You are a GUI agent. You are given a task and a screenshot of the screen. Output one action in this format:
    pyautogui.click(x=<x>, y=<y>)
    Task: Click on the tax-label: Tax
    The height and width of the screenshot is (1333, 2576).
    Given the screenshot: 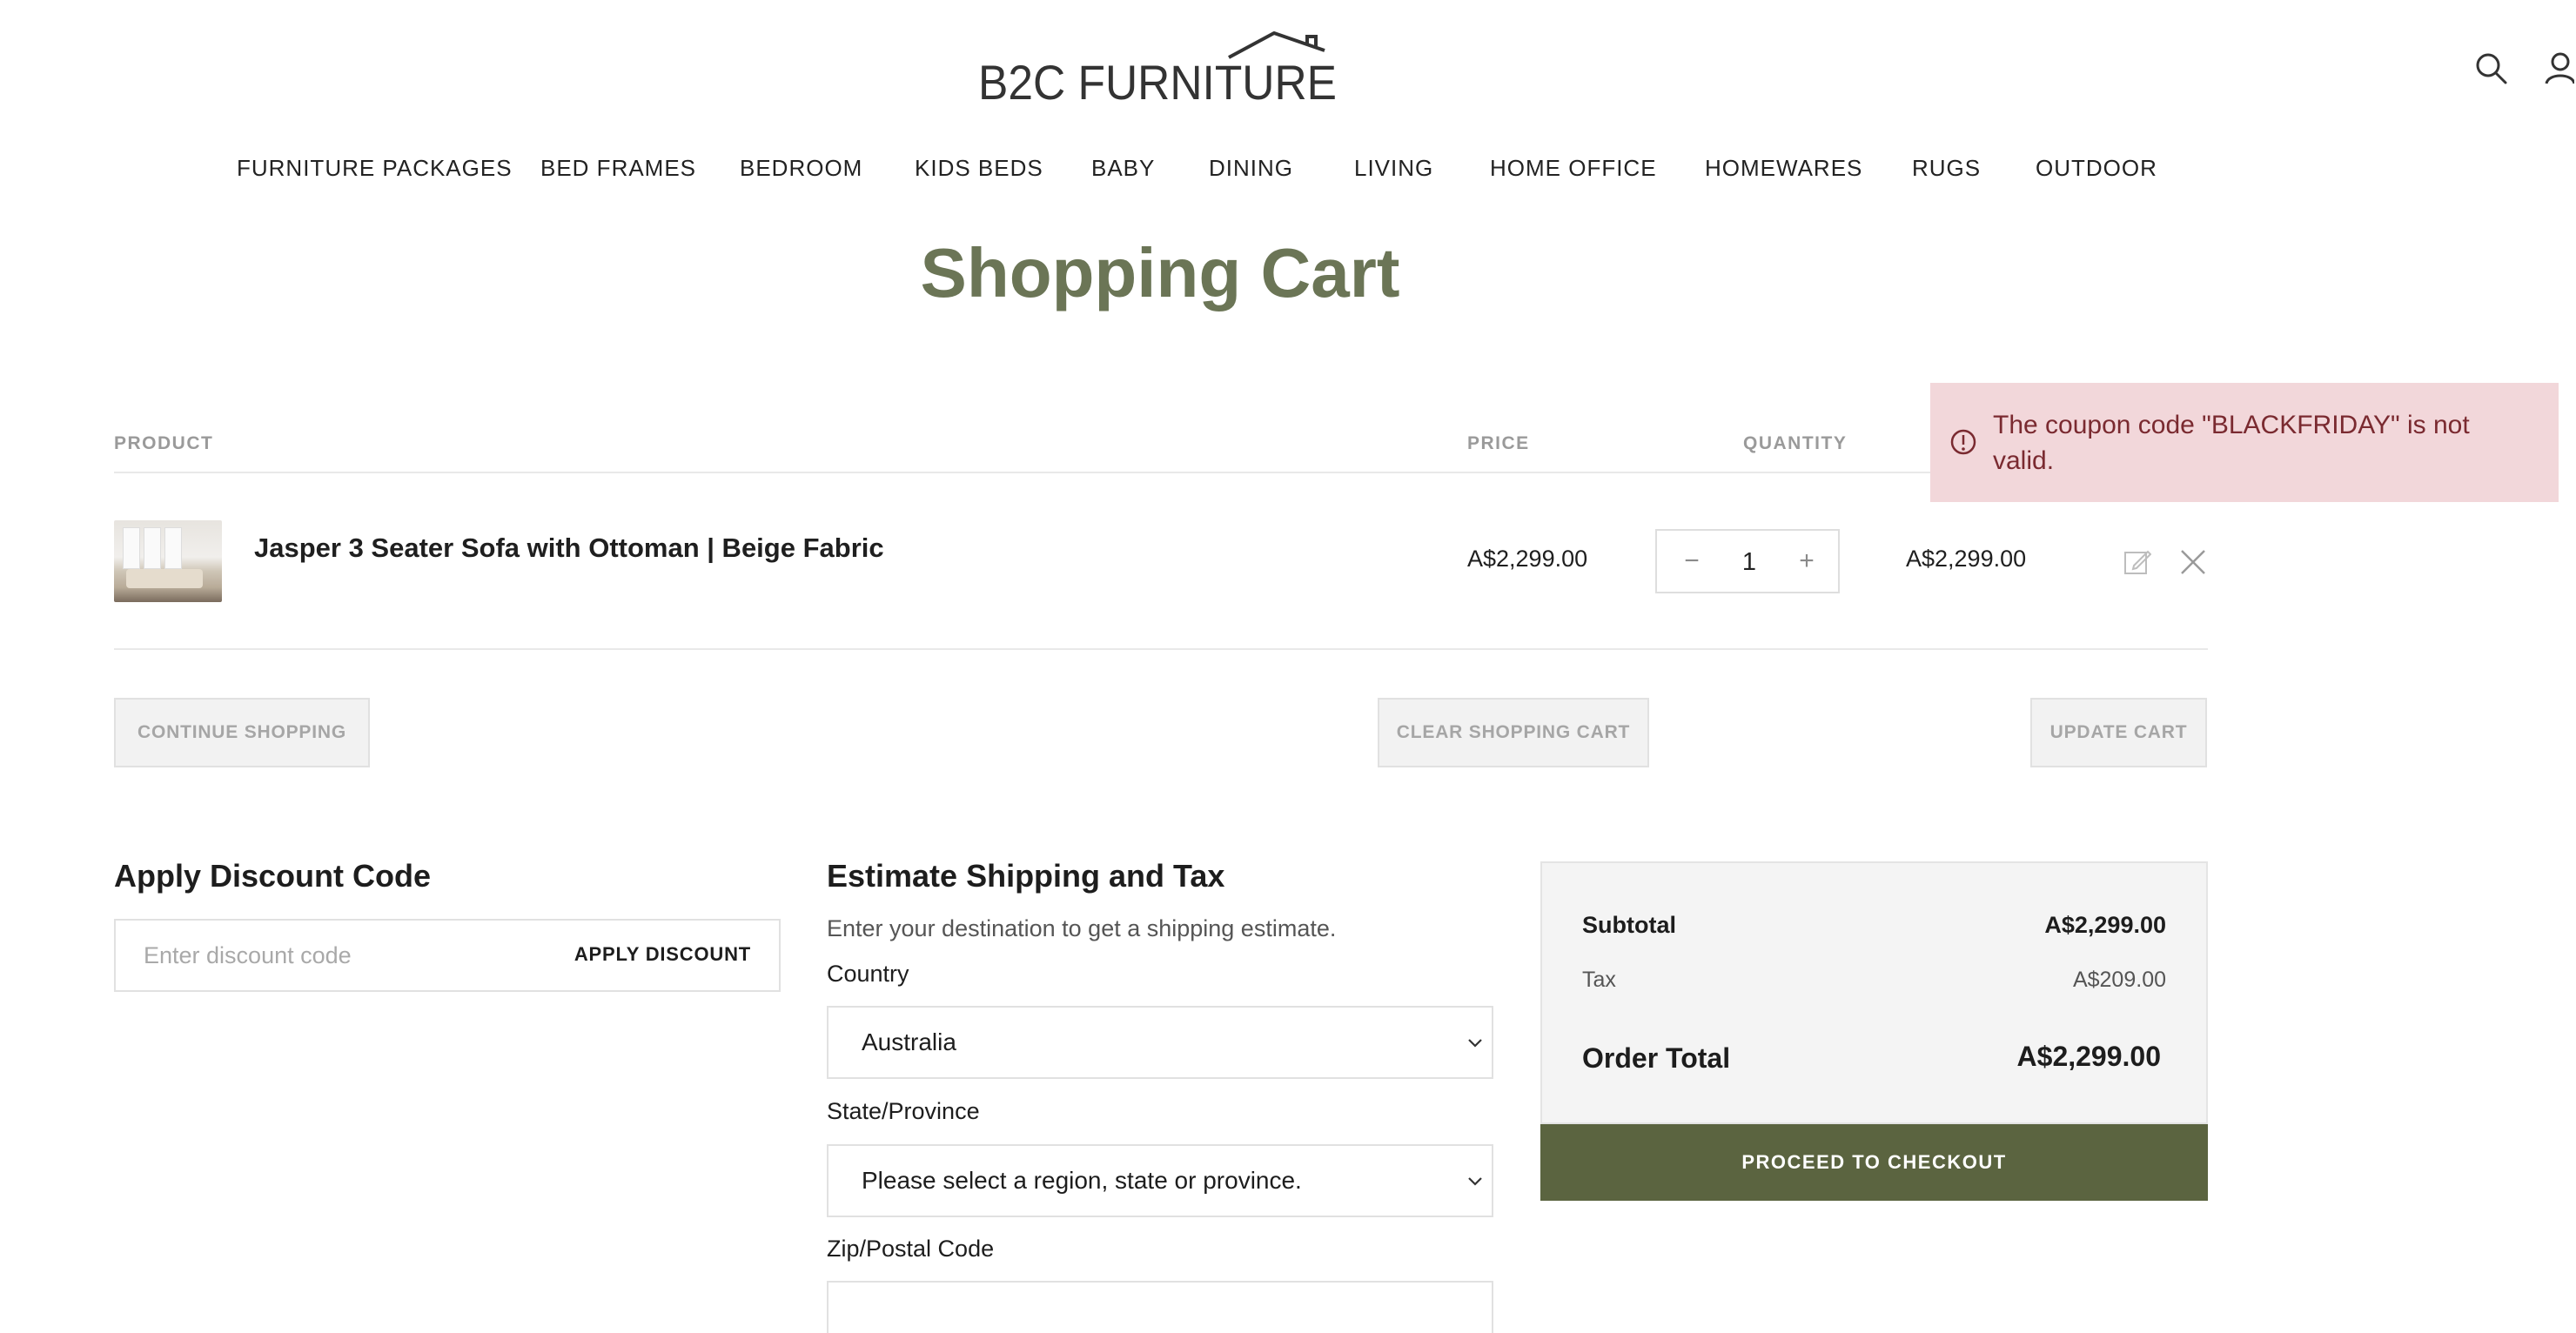 What is the action you would take?
    pyautogui.click(x=1599, y=980)
    